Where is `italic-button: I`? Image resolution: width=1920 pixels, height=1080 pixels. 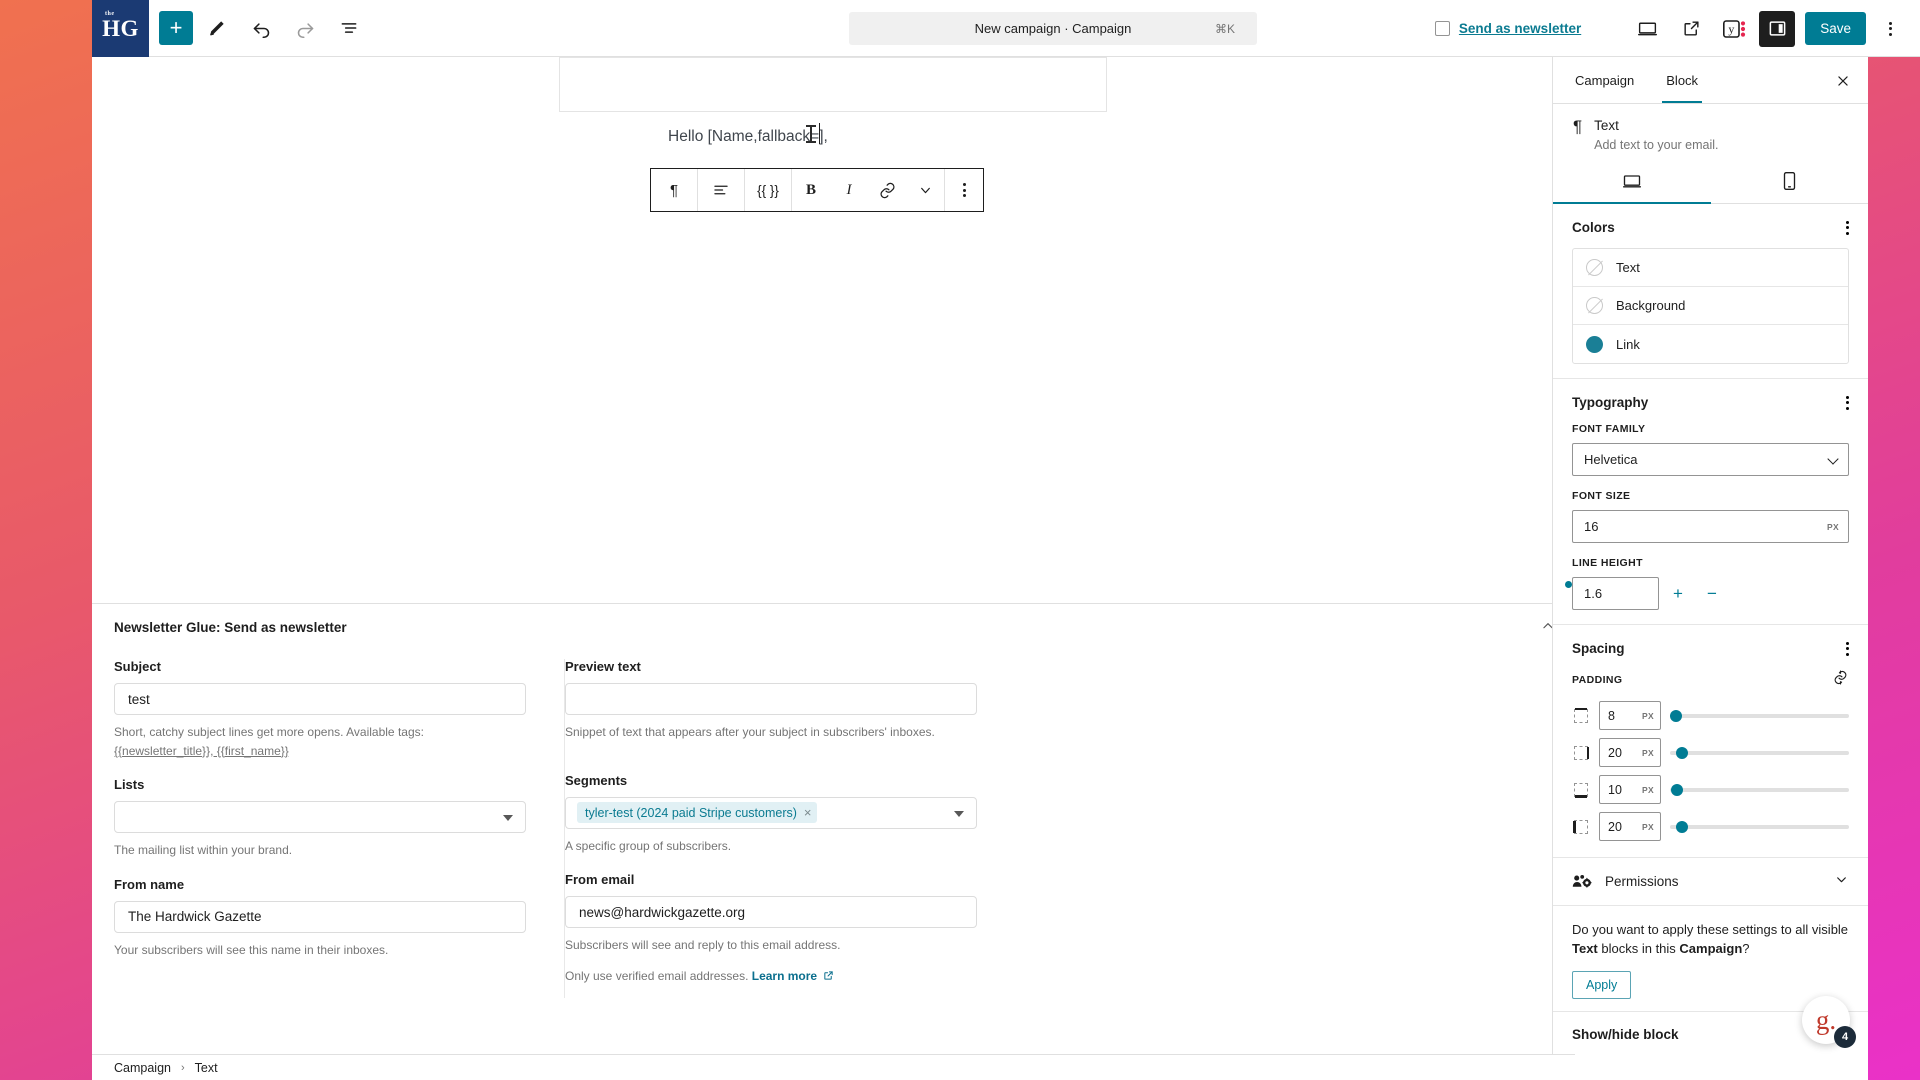 italic-button: I is located at coordinates (849, 190).